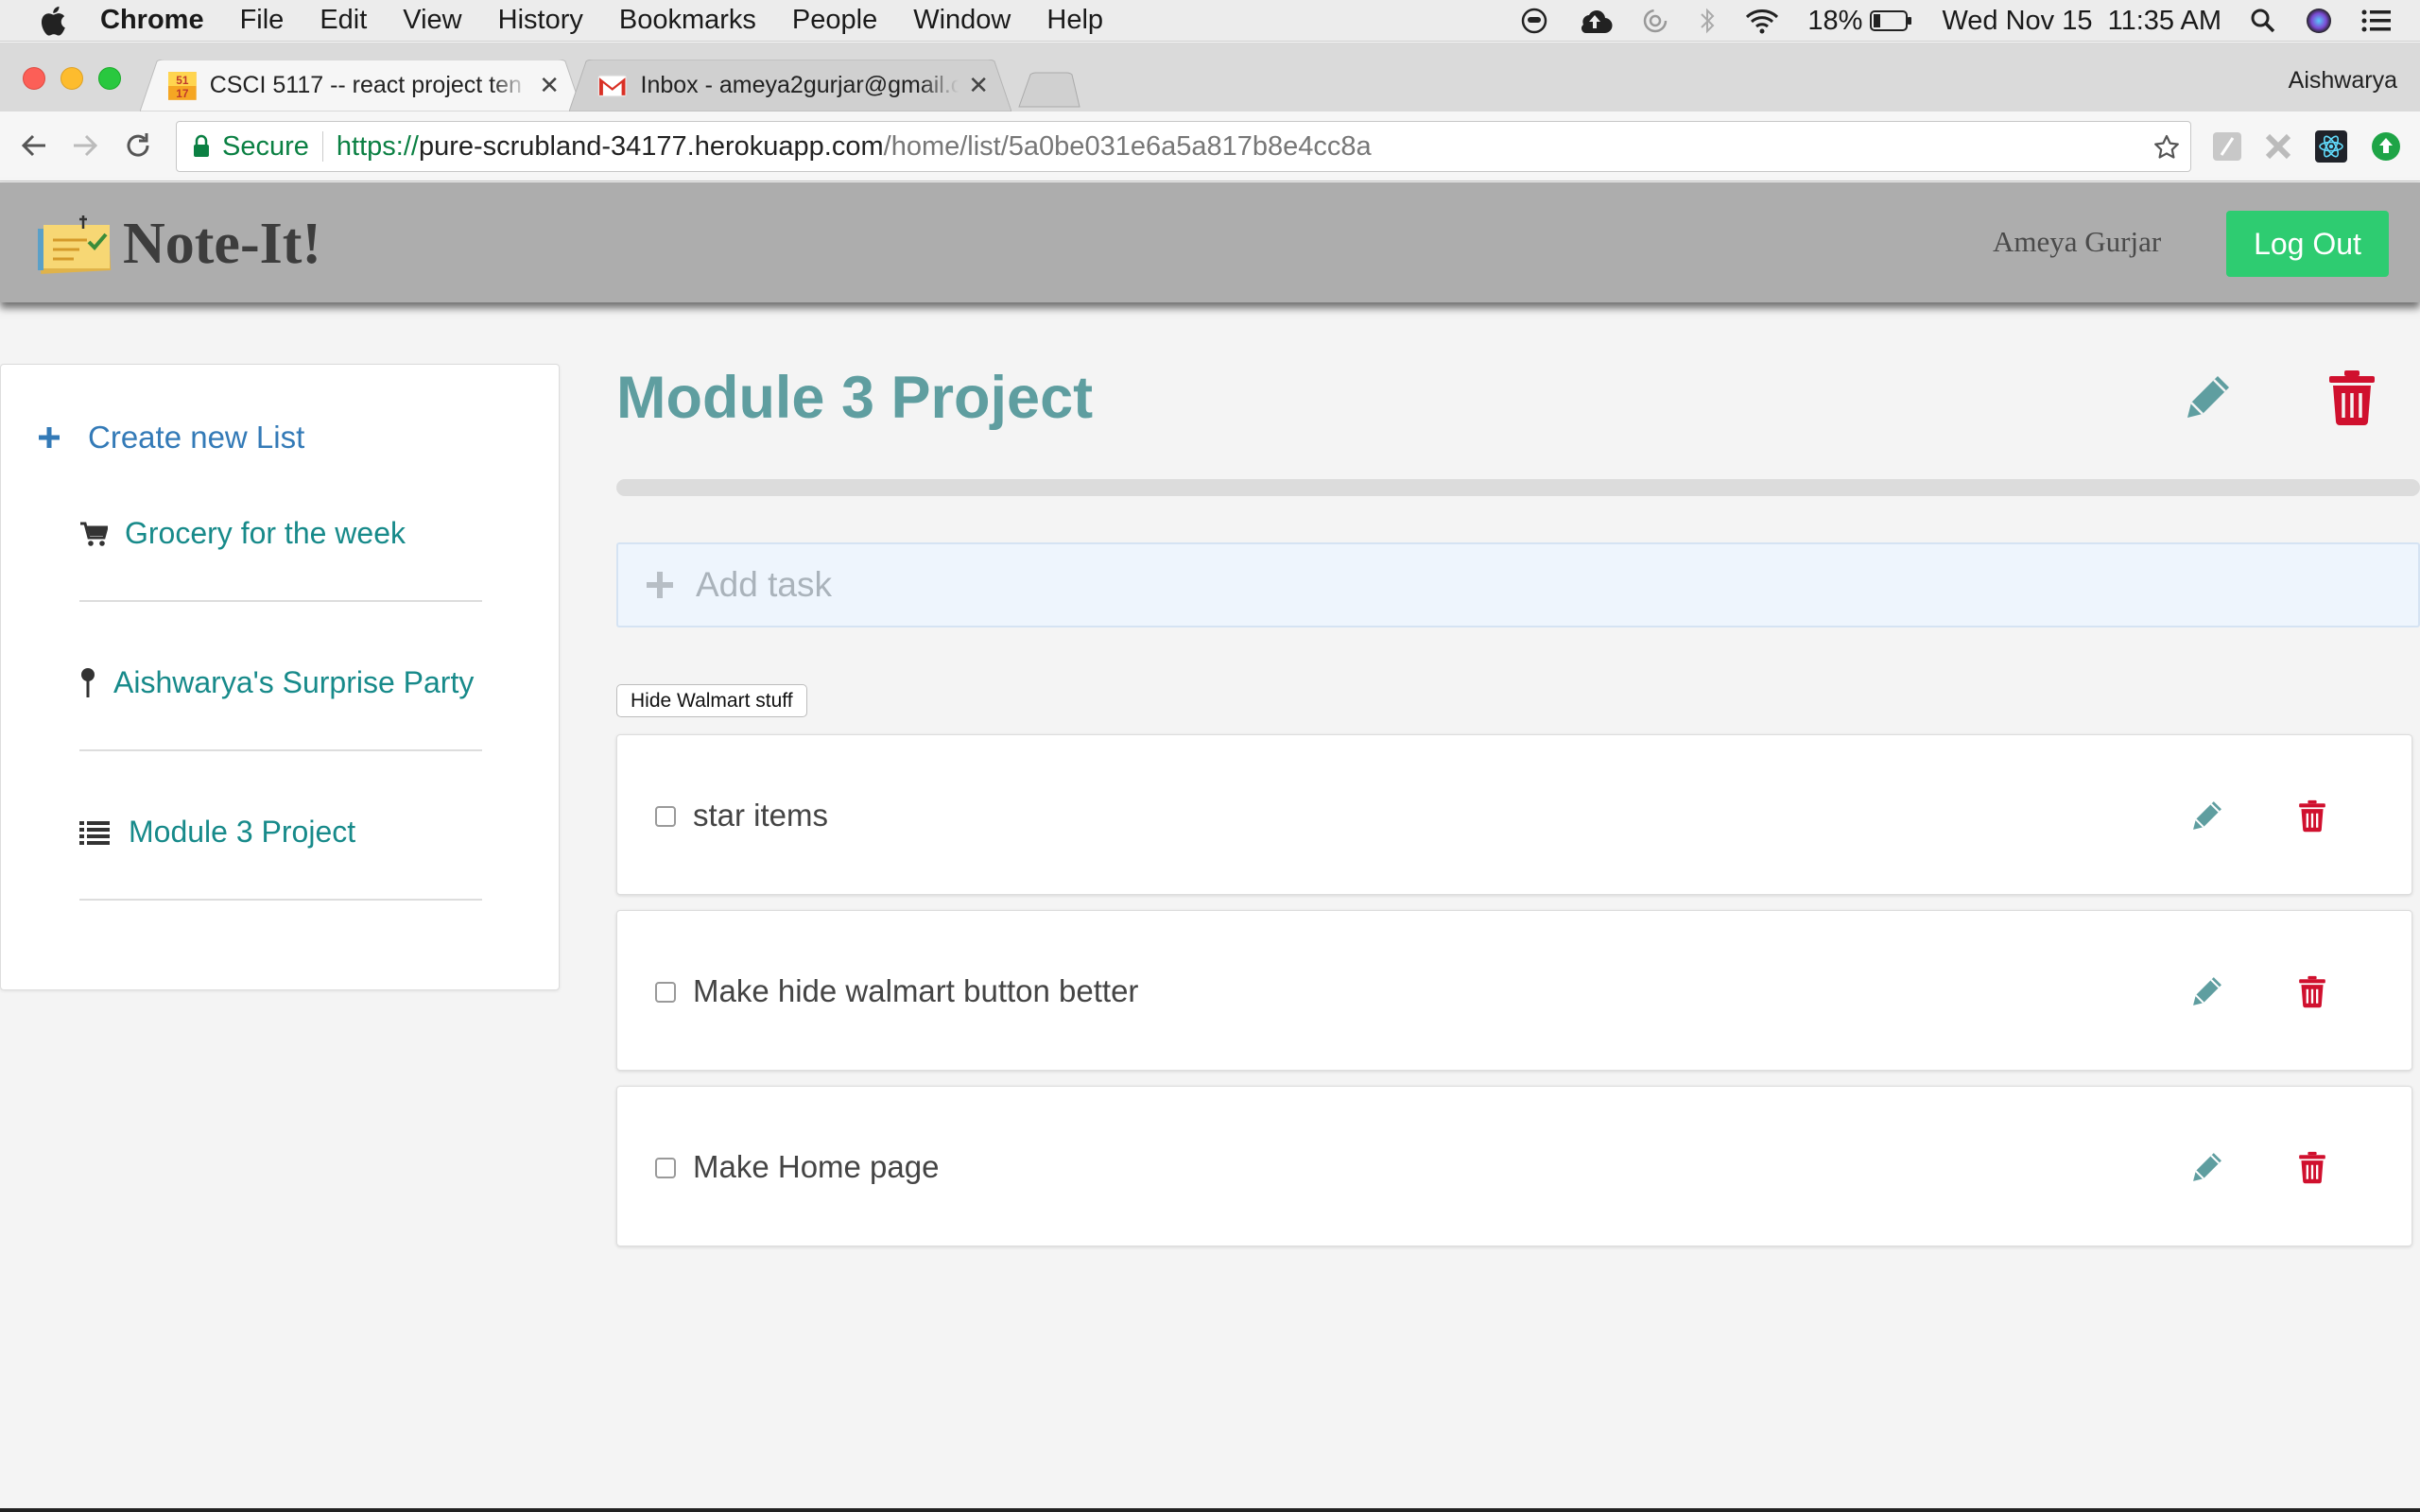 The image size is (2420, 1512). I want to click on reload-icon, so click(138, 146).